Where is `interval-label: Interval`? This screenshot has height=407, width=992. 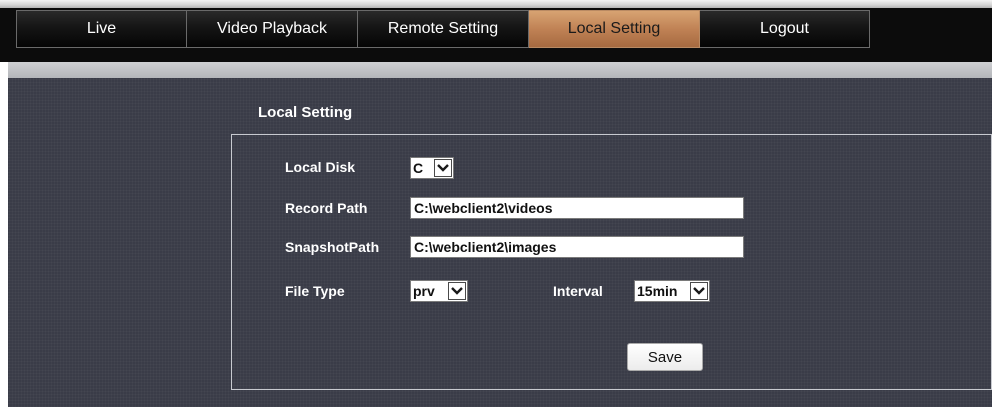 interval-label: Interval is located at coordinates (578, 291).